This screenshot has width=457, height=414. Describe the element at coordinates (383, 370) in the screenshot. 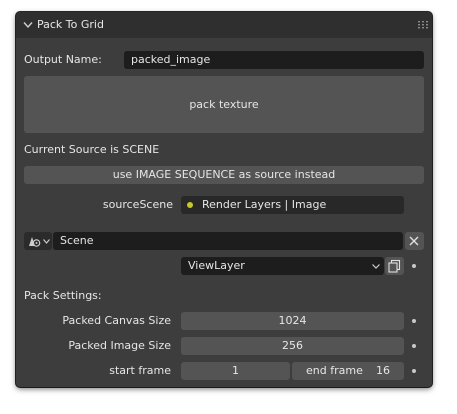

I see `end-frame-value: 16` at that location.